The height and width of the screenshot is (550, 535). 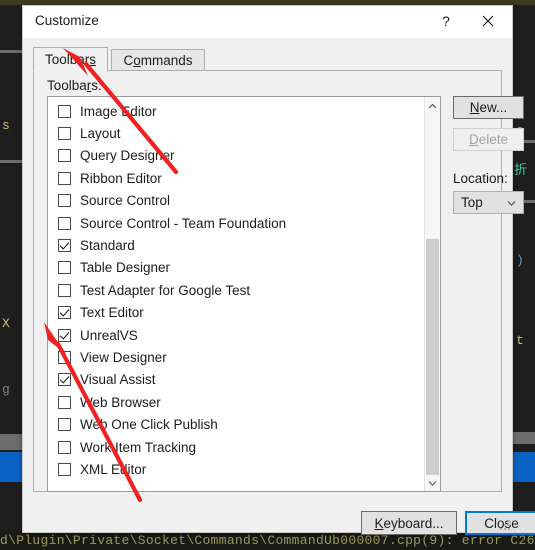 I want to click on delete-button-post: elete, so click(x=493, y=139).